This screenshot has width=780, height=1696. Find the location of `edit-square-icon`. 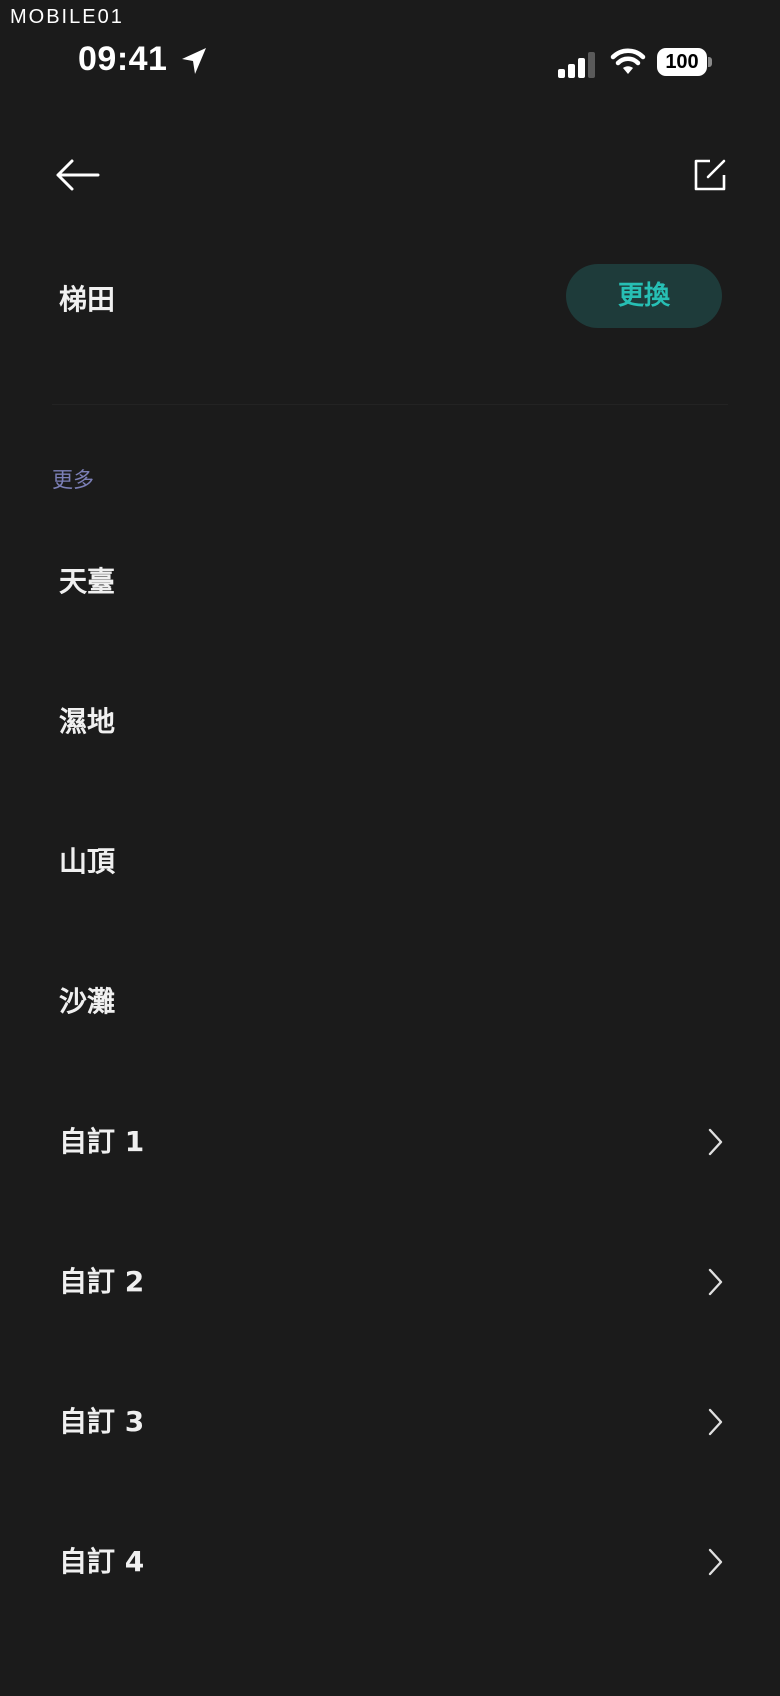

edit-square-icon is located at coordinates (710, 175).